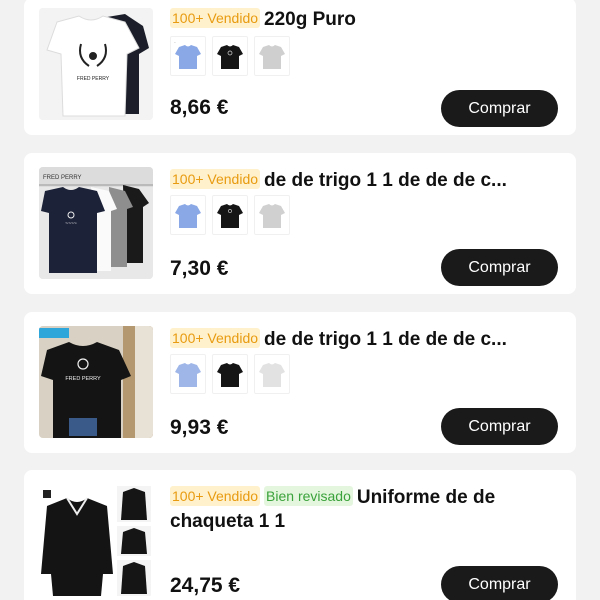  What do you see at coordinates (96, 540) in the screenshot?
I see `product-image` at bounding box center [96, 540].